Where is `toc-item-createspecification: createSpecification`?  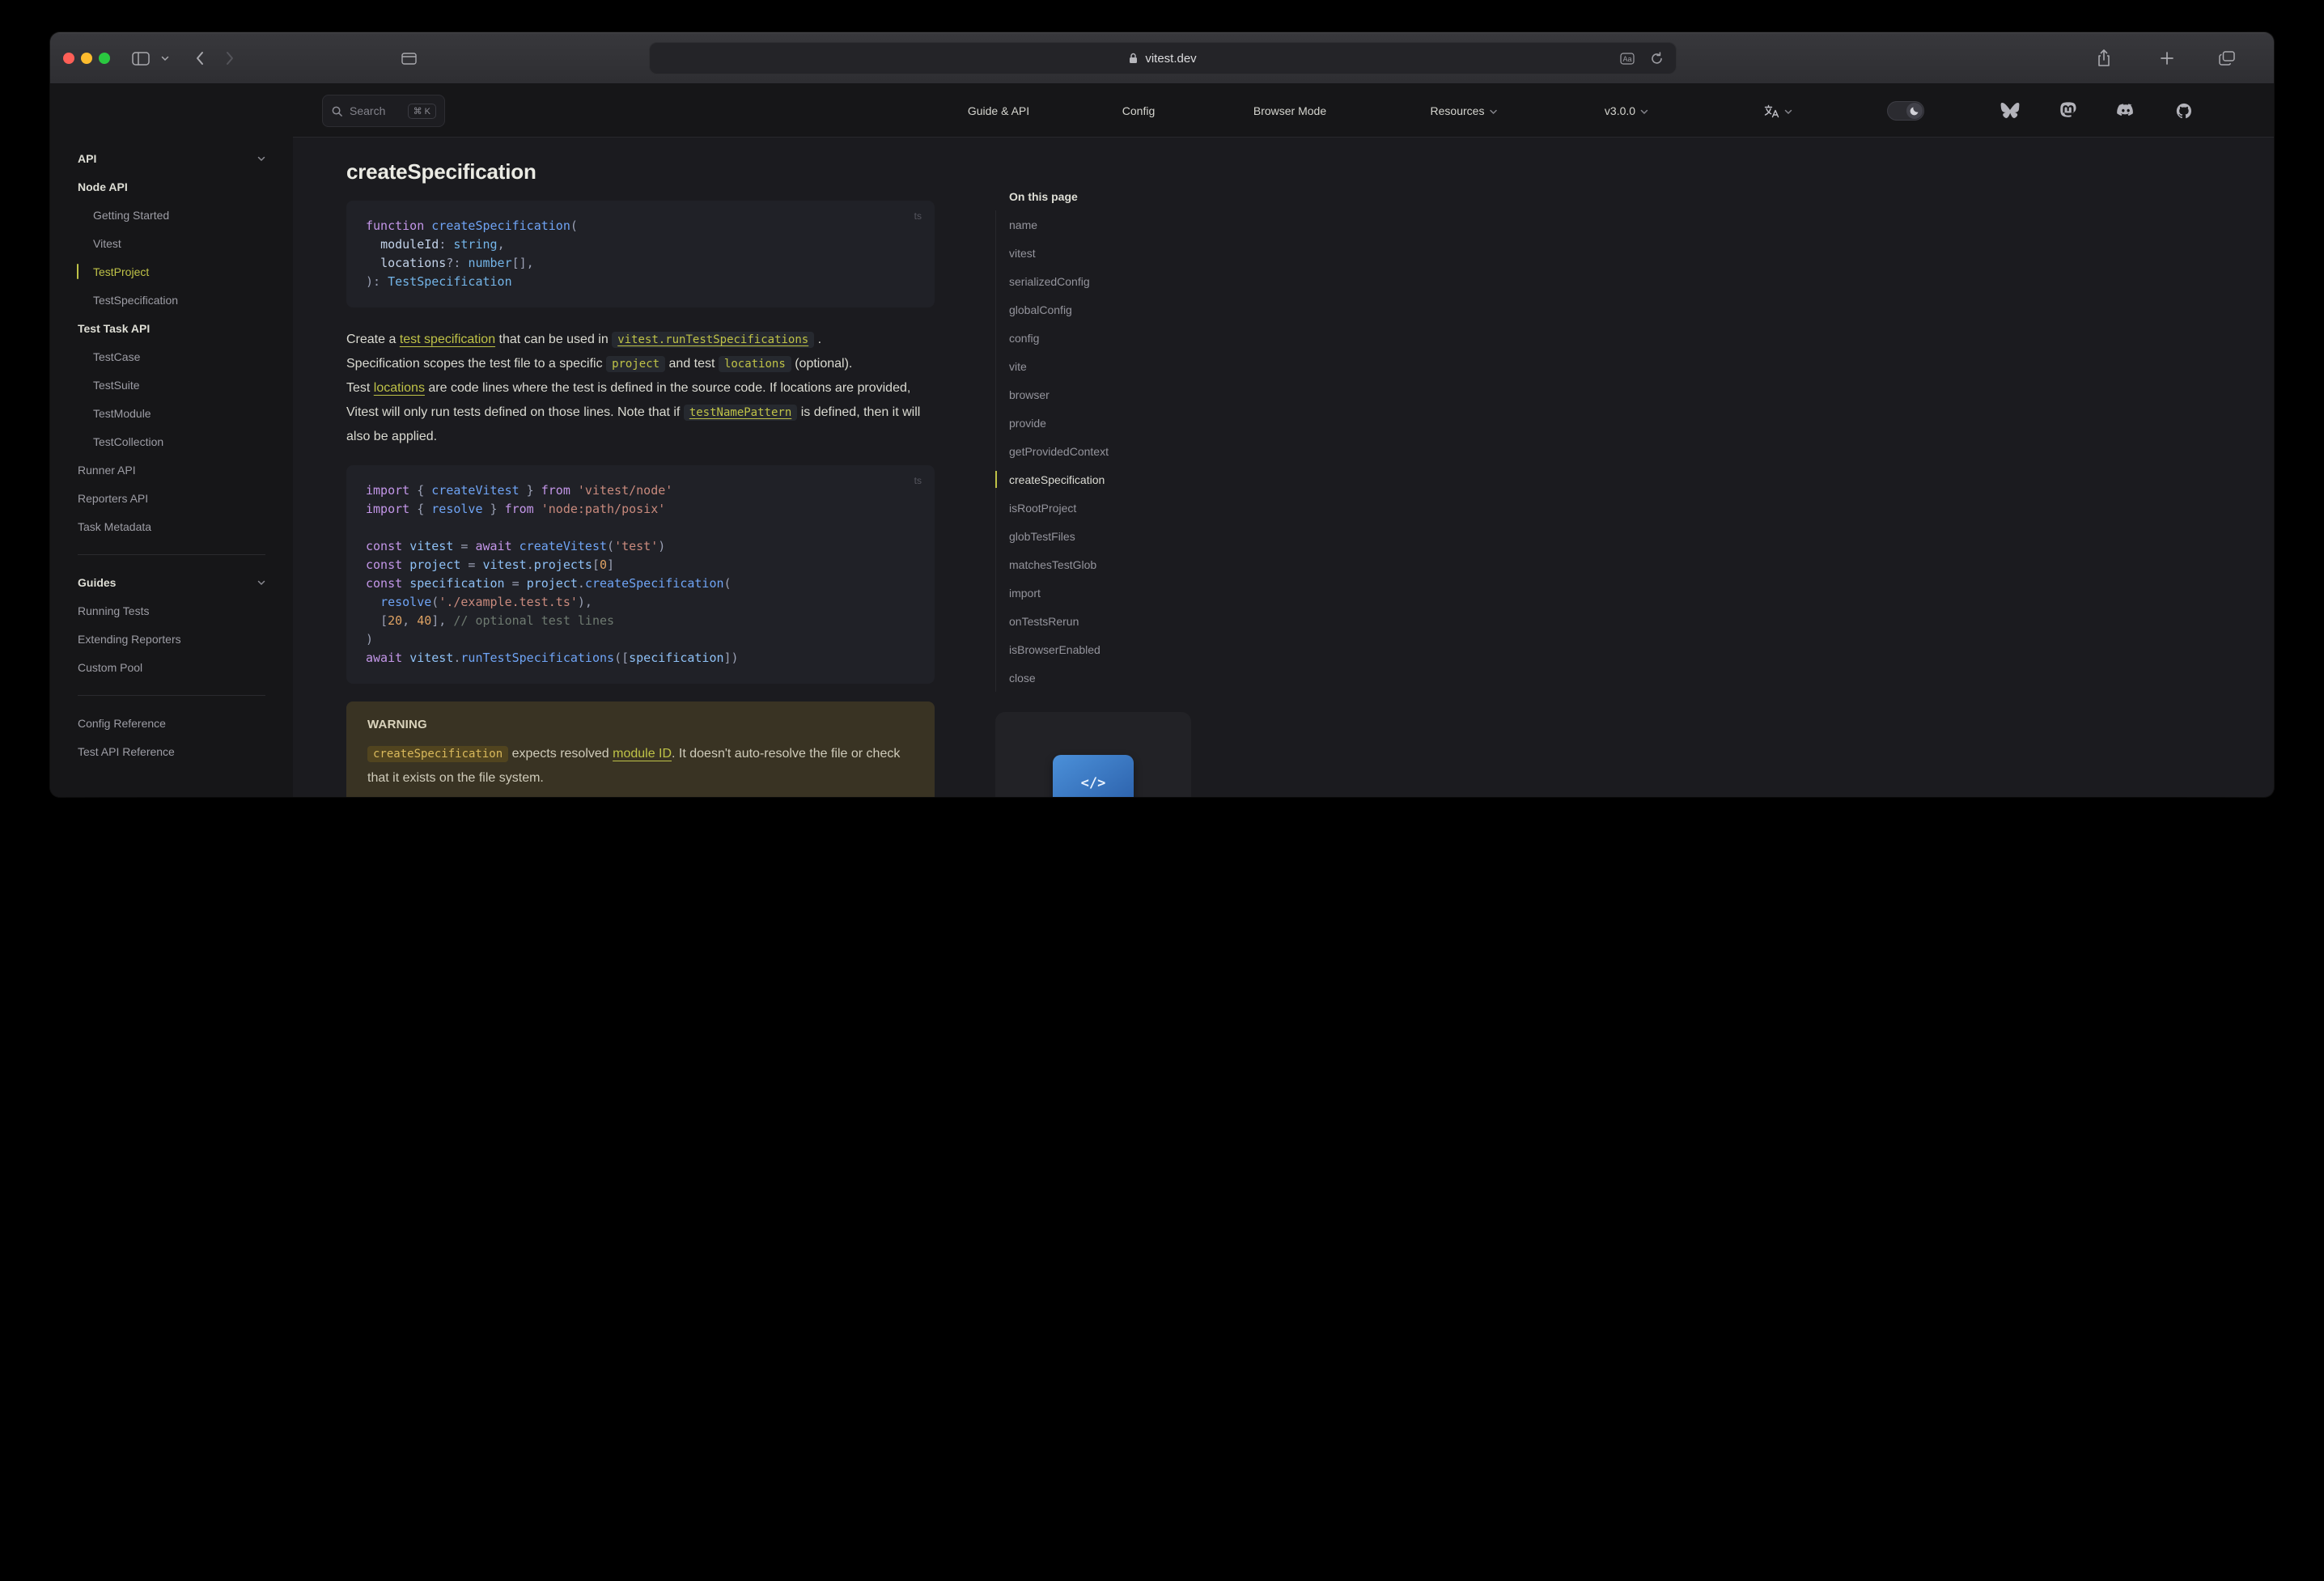
toc-item-createspecification: createSpecification is located at coordinates (1093, 479).